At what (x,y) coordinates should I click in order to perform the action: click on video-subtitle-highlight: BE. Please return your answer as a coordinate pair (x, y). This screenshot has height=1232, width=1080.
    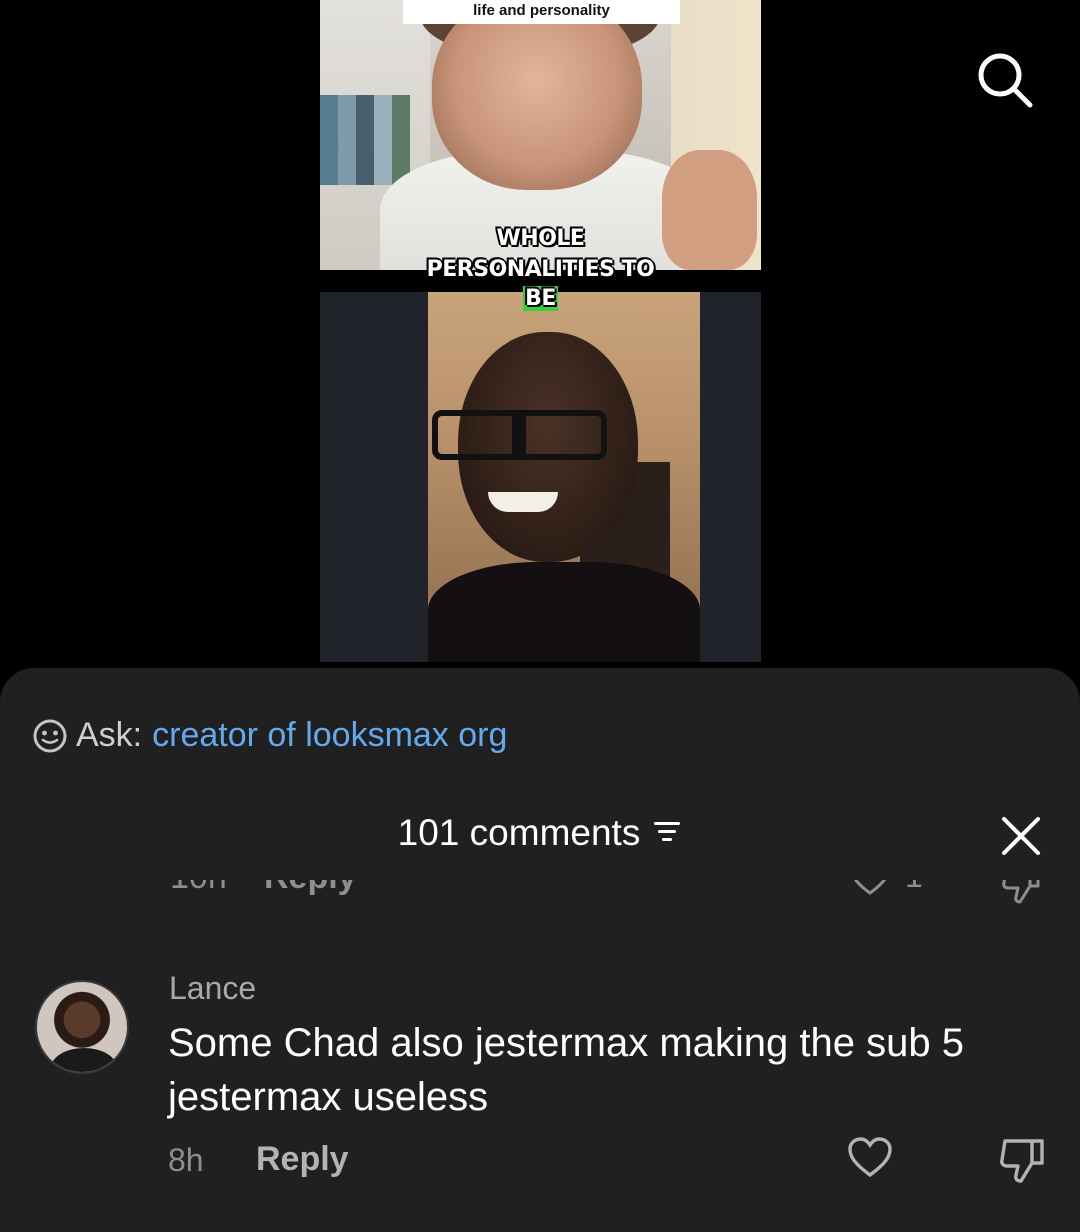
    Looking at the image, I should click on (540, 298).